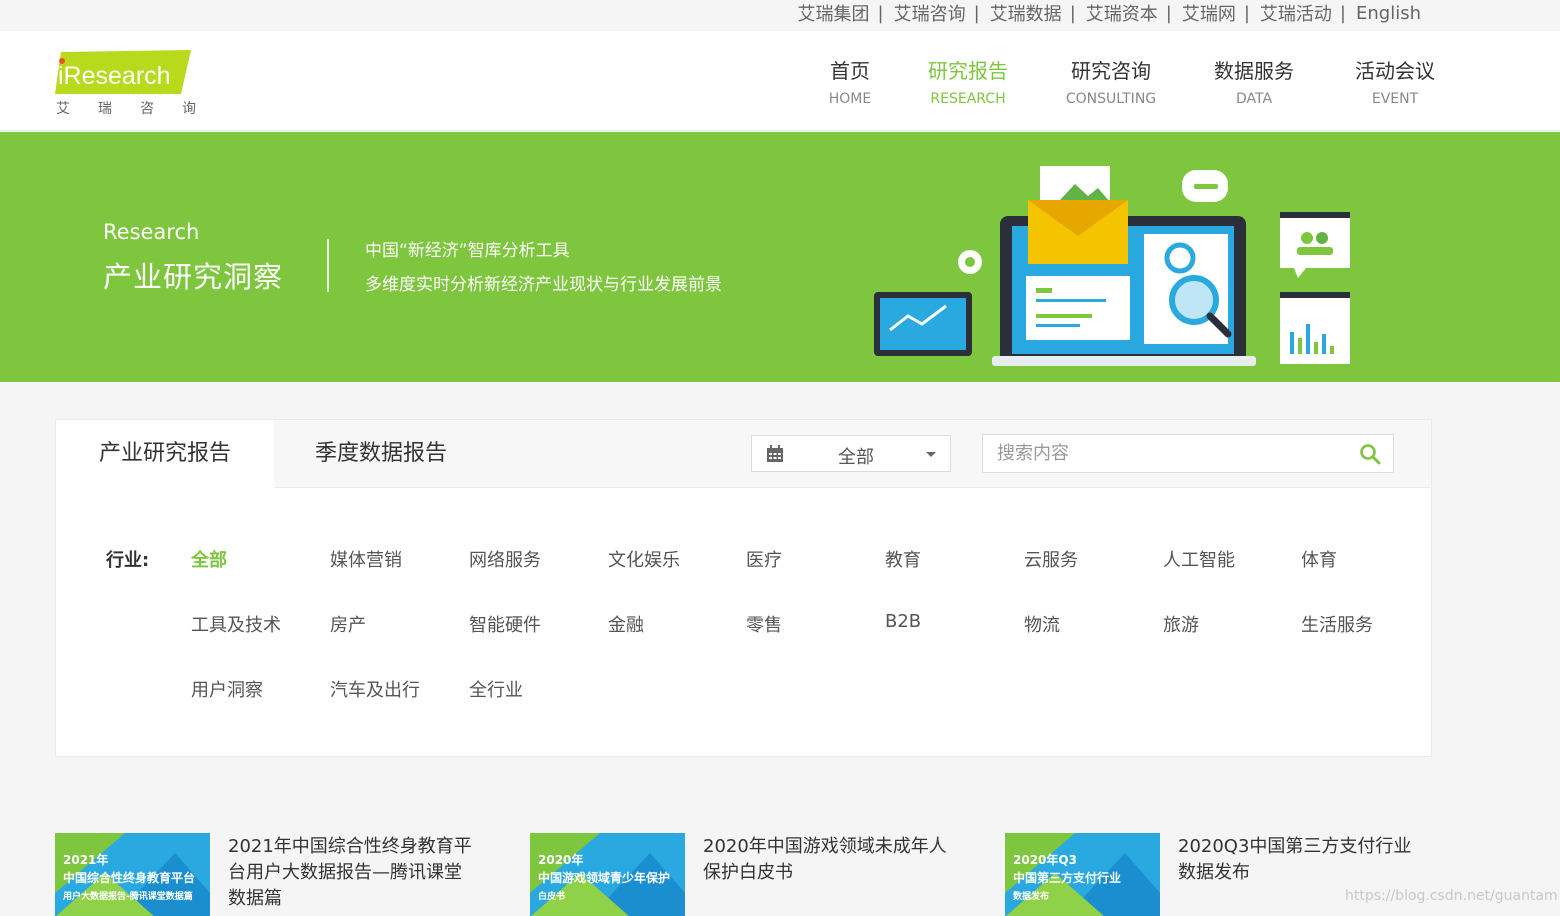  Describe the element at coordinates (850, 71) in the screenshot. I see `nav-label-zh: 首页` at that location.